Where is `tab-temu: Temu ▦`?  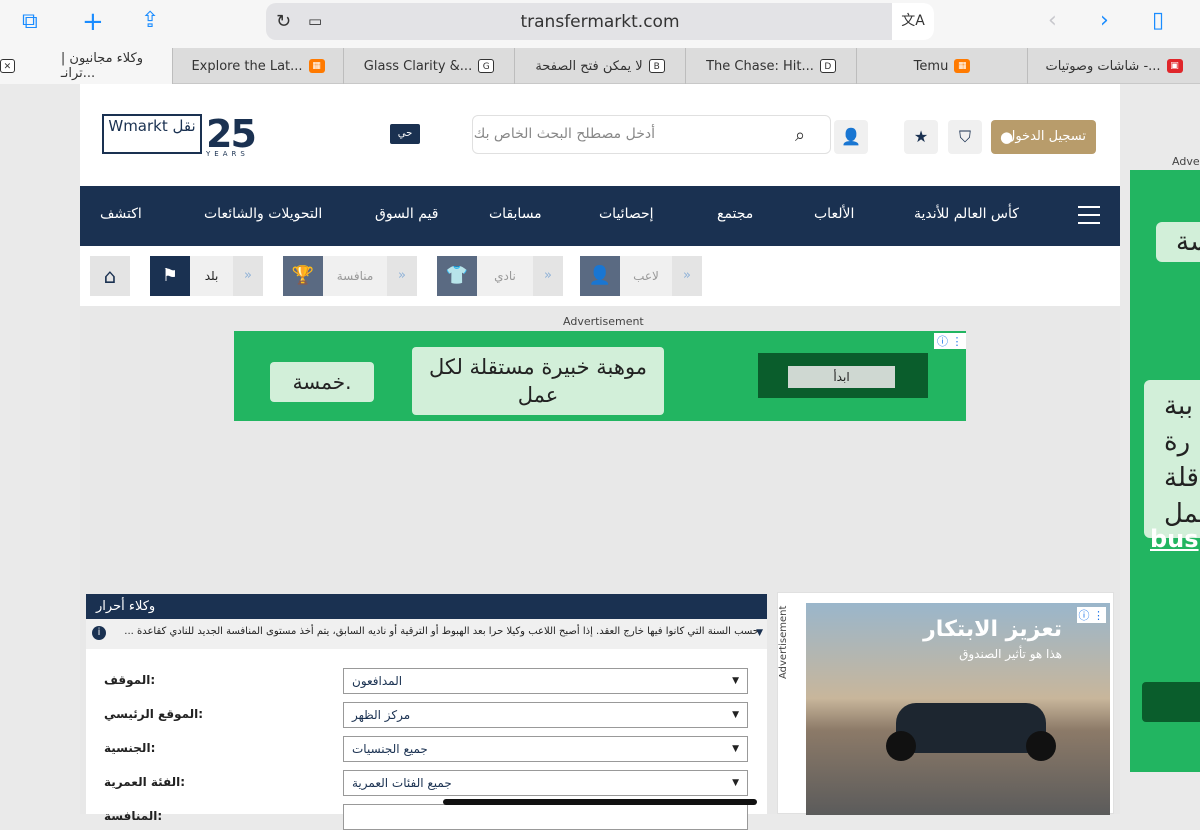
tab-temu: Temu ▦ is located at coordinates (941, 66).